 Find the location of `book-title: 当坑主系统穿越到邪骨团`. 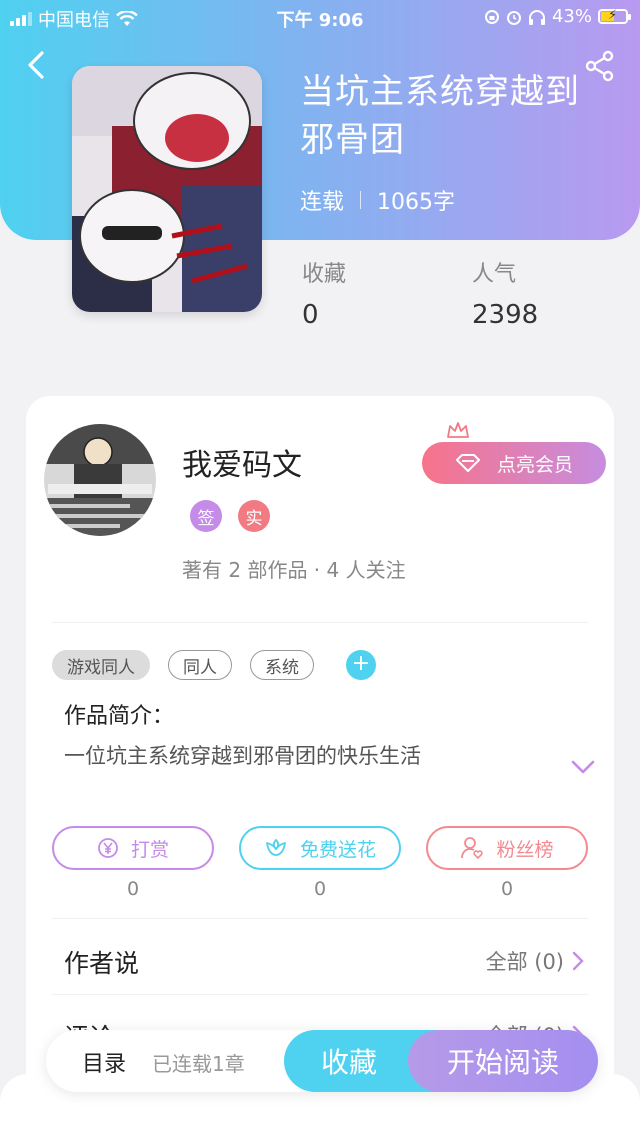

book-title: 当坑主系统穿越到邪骨团 is located at coordinates (440, 116).